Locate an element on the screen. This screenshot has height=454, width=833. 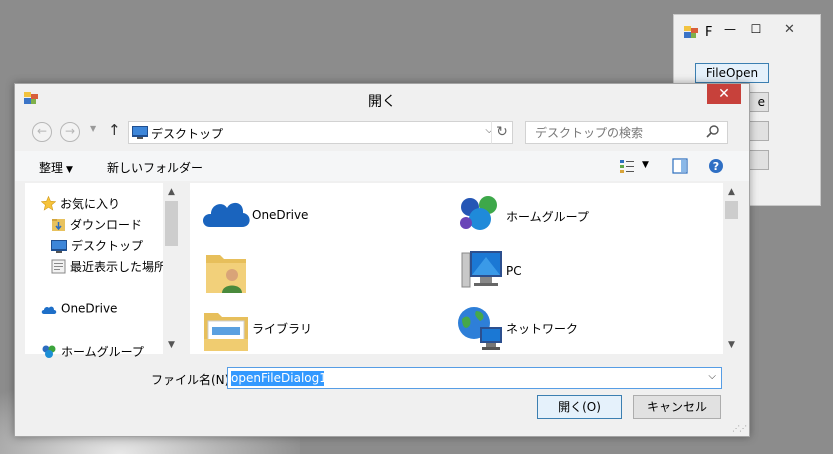
file-item-user-folder is located at coordinates (316, 269).